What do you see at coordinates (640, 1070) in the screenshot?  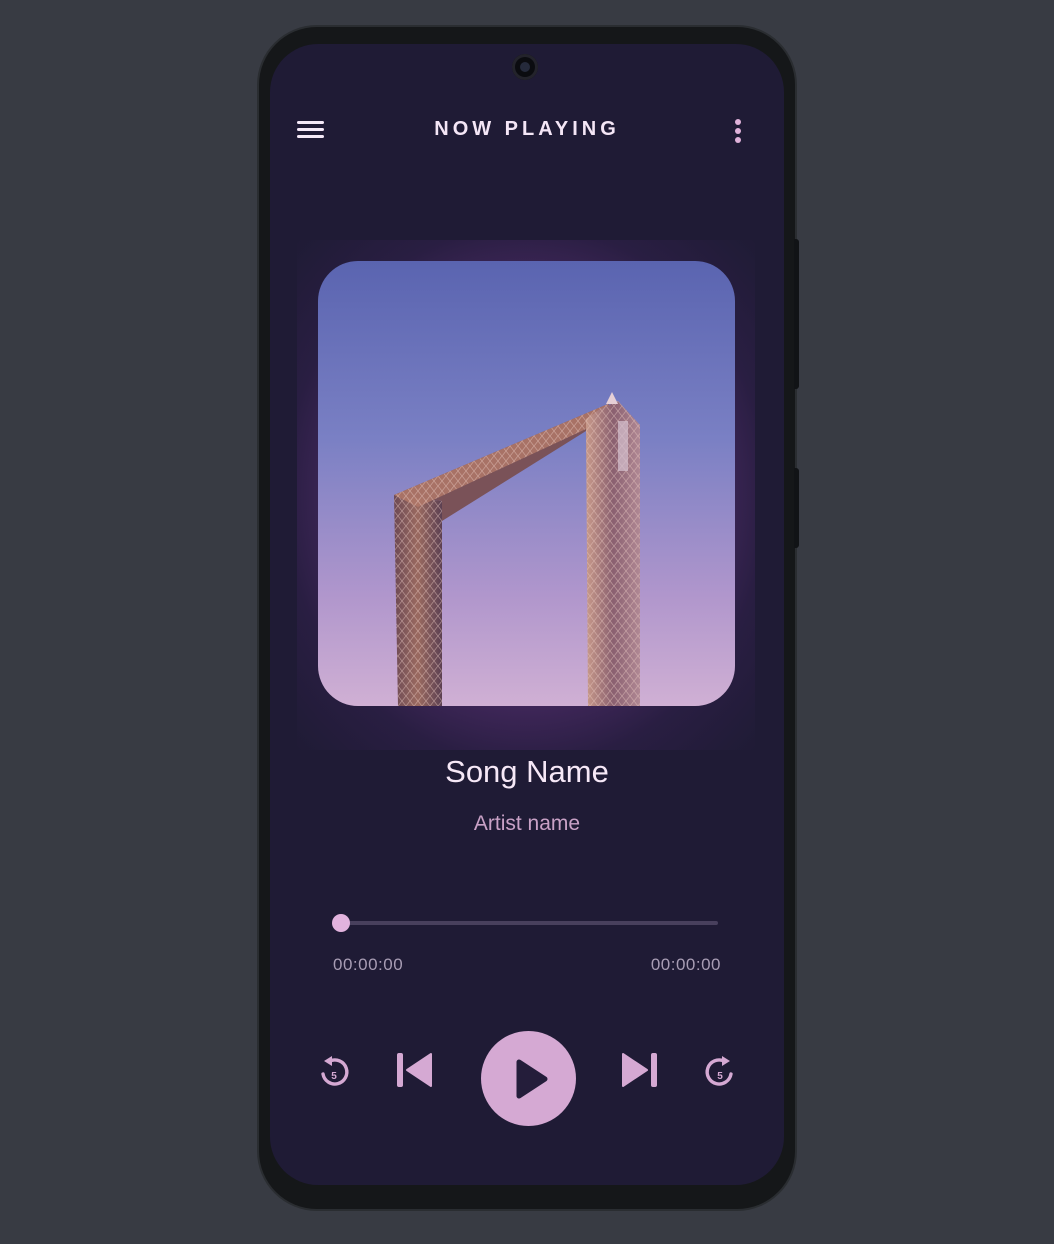 I see `skip-next-icon` at bounding box center [640, 1070].